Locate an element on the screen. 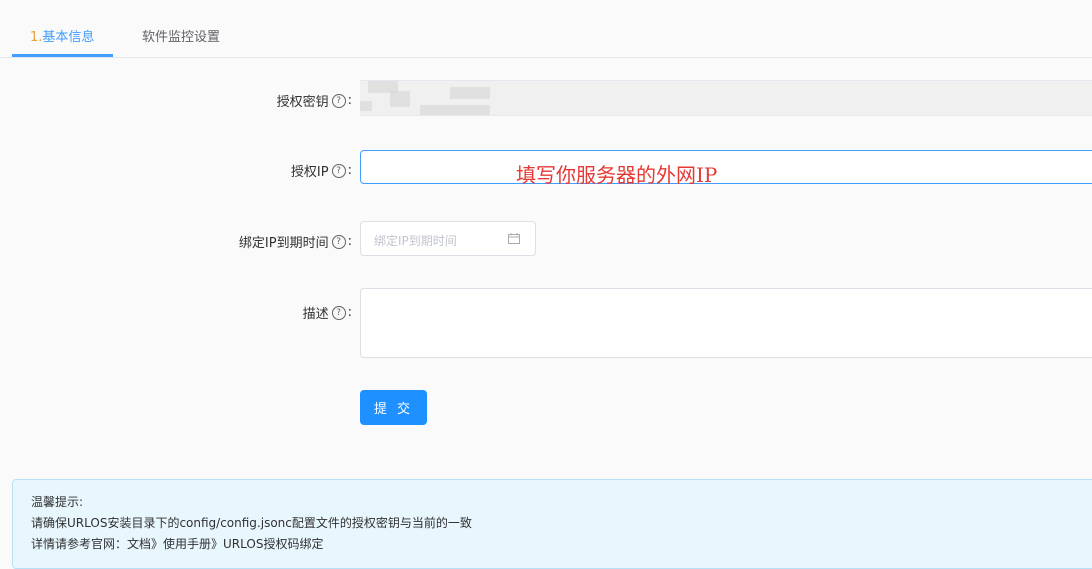  expire-date-picker: 绑定IP到期时间 is located at coordinates (448, 238).